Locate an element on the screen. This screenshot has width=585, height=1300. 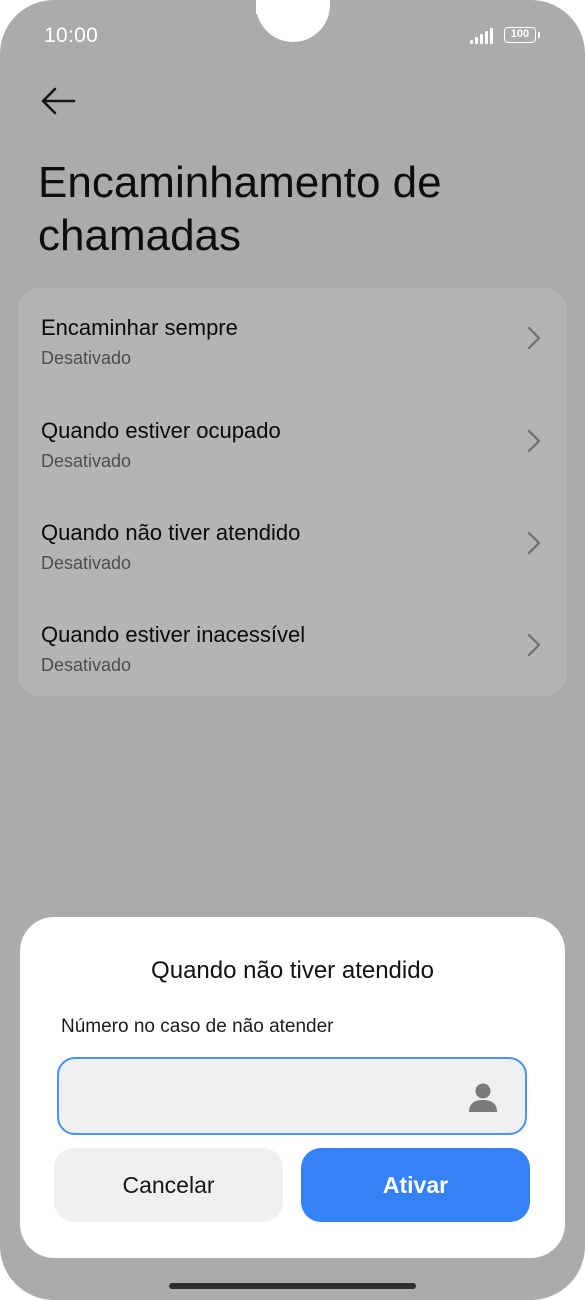
forward-number-input is located at coordinates (292, 1096).